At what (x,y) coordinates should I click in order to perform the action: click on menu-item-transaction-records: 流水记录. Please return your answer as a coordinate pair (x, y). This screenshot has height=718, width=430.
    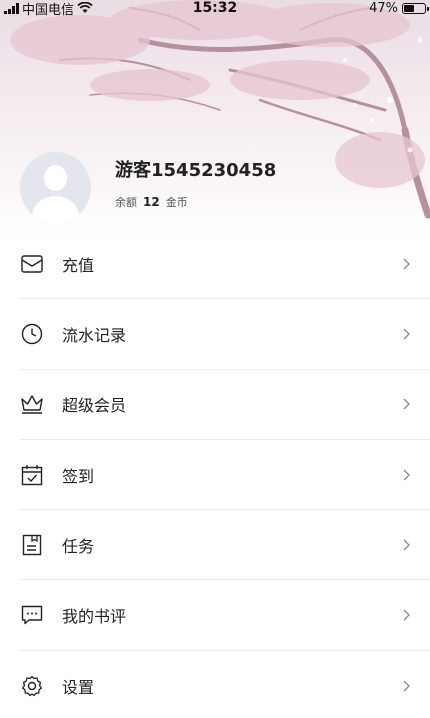
    Looking at the image, I should click on (225, 334).